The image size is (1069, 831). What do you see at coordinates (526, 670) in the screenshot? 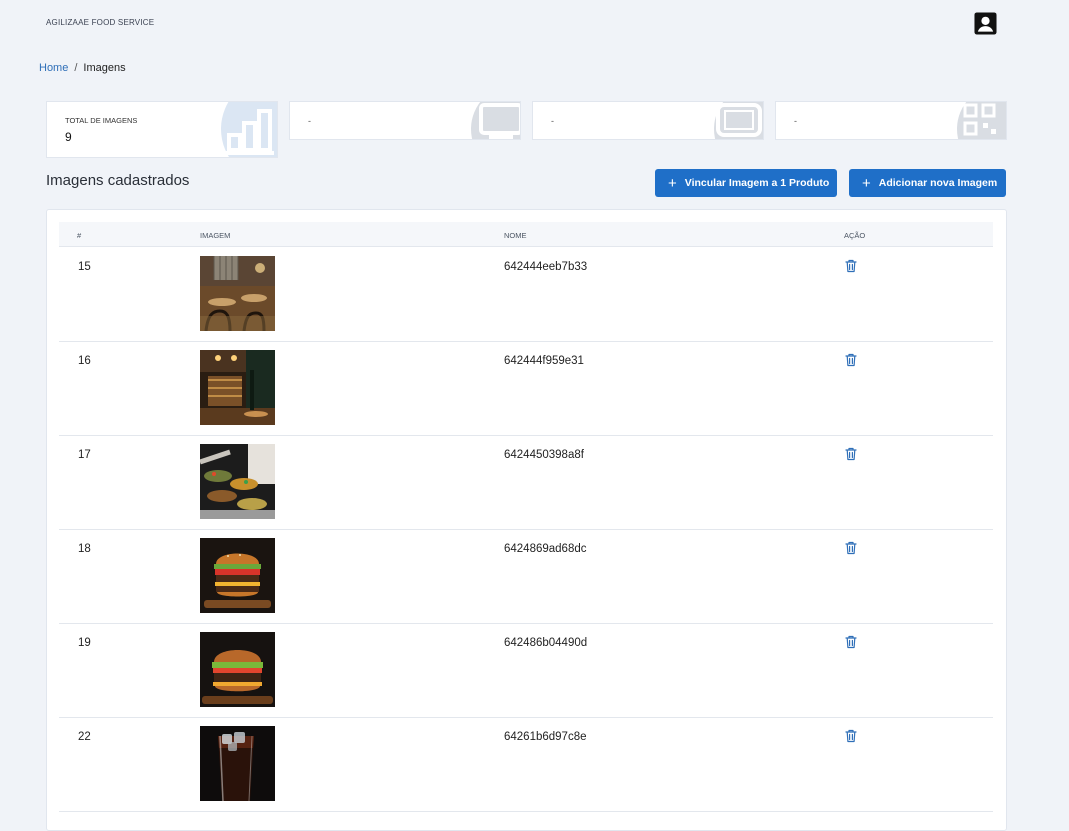
I see `table-row: 19 642486b04490d` at bounding box center [526, 670].